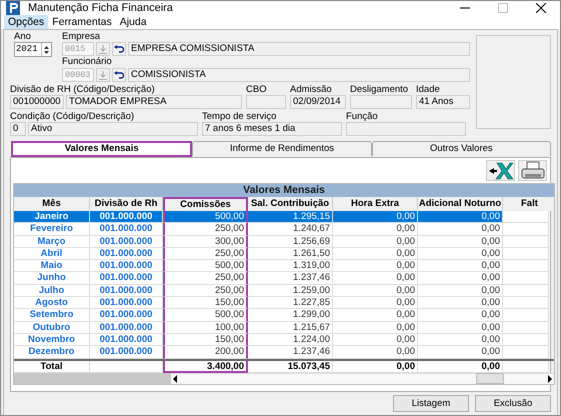 The width and height of the screenshot is (561, 416). Describe the element at coordinates (311, 90) in the screenshot. I see `field-label: Admissão` at that location.